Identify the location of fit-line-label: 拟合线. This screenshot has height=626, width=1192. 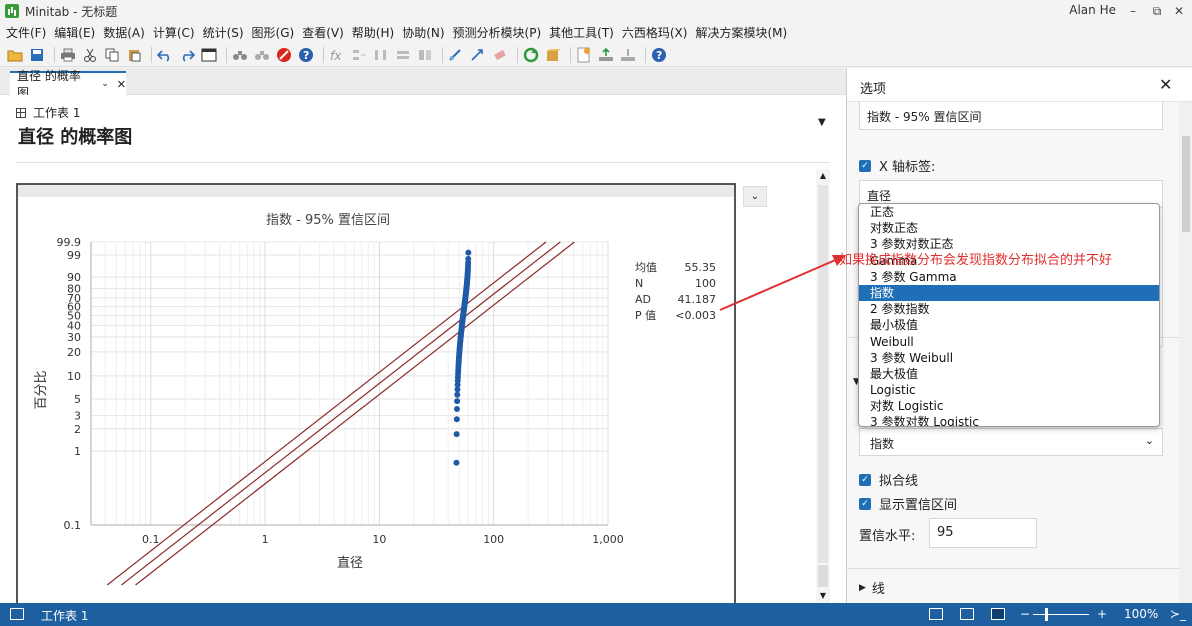
(899, 481).